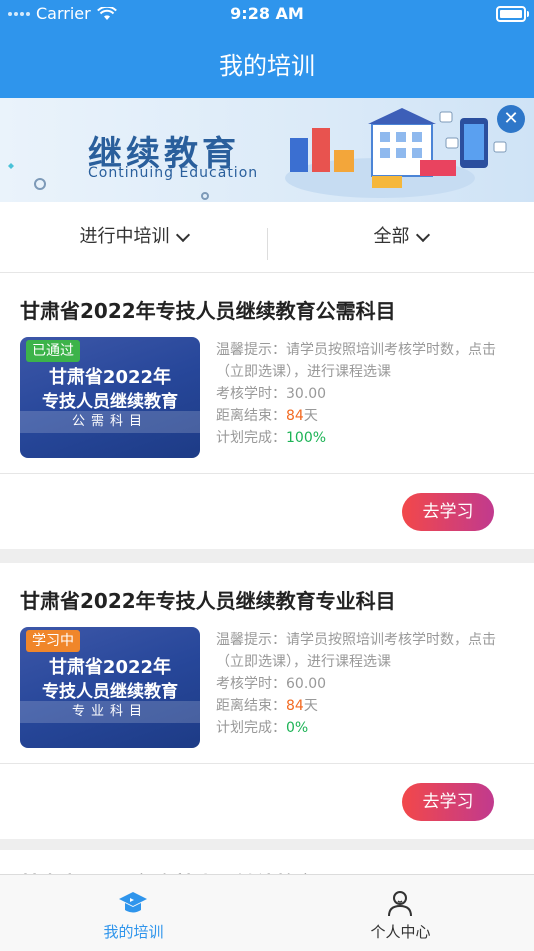 The image size is (534, 951). I want to click on thumbnail-line3: 专业科目, so click(110, 712).